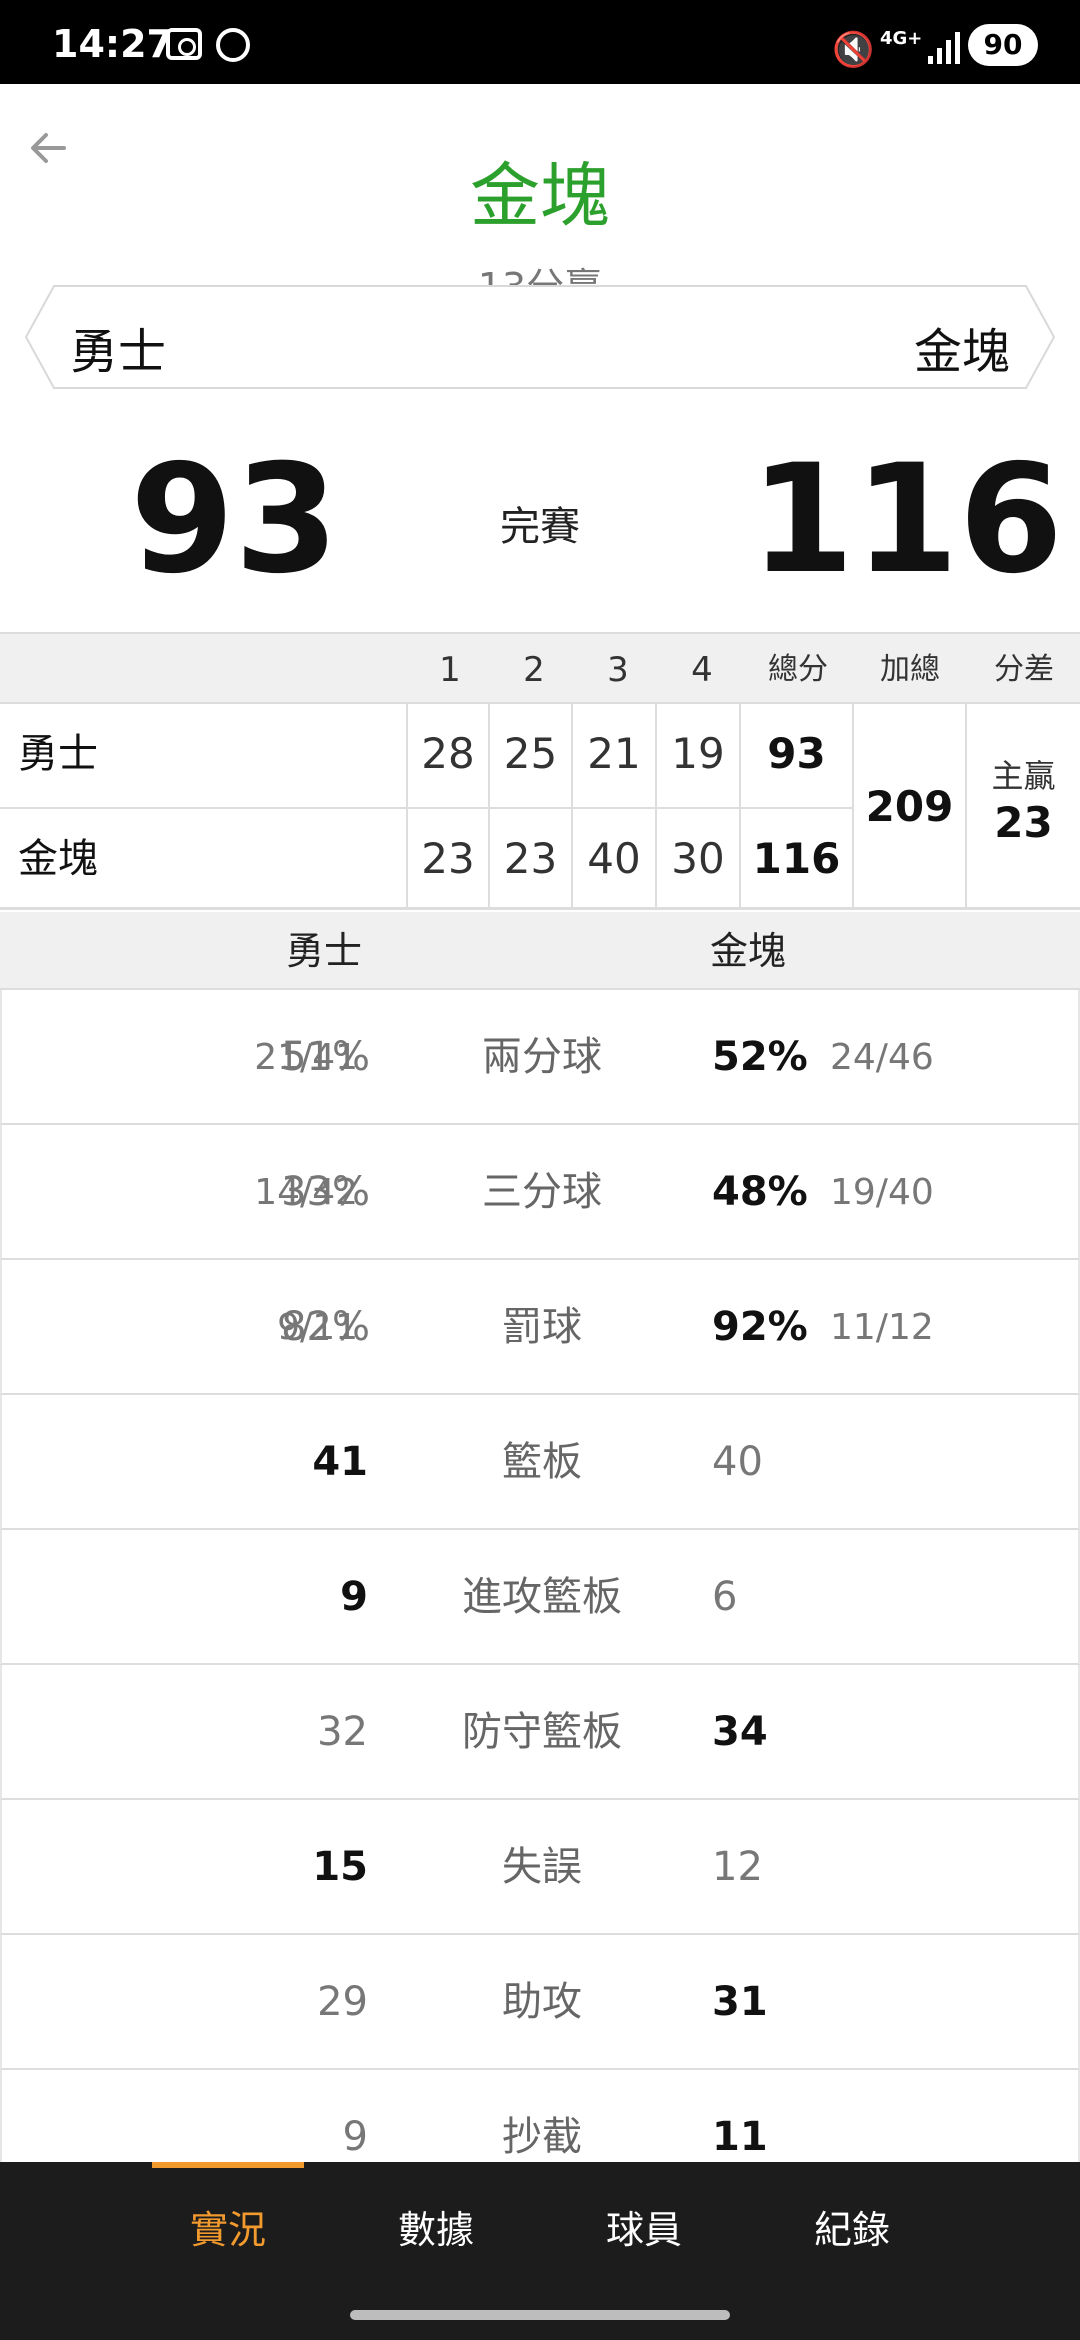 The height and width of the screenshot is (2340, 1080). What do you see at coordinates (882, 1327) in the screenshot?
I see `stat-right-fraction: 11/12` at bounding box center [882, 1327].